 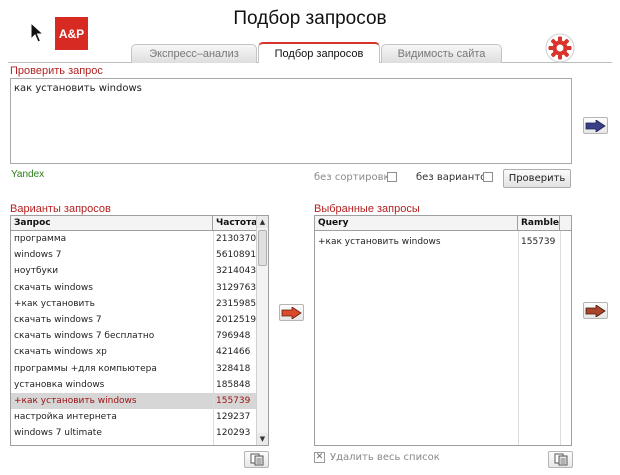 What do you see at coordinates (236, 320) in the screenshot?
I see `row-frequency: 2012519` at bounding box center [236, 320].